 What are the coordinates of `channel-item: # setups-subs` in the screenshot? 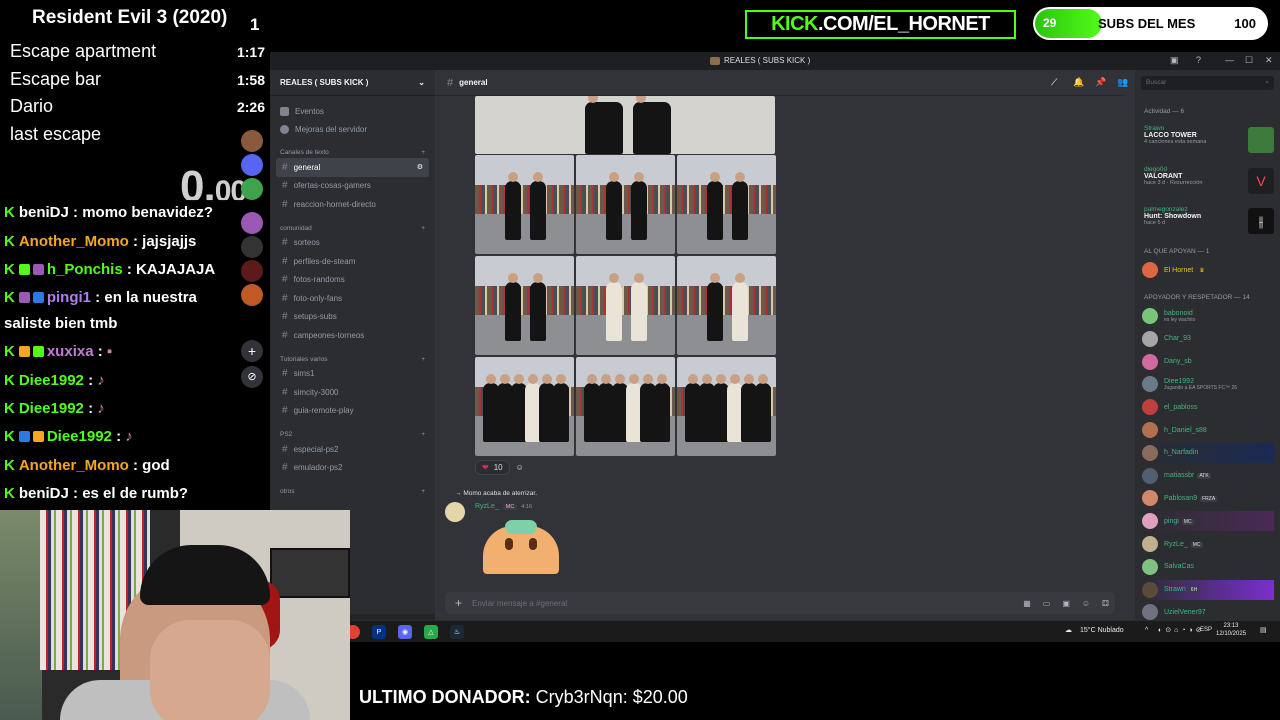 It's located at (352, 317).